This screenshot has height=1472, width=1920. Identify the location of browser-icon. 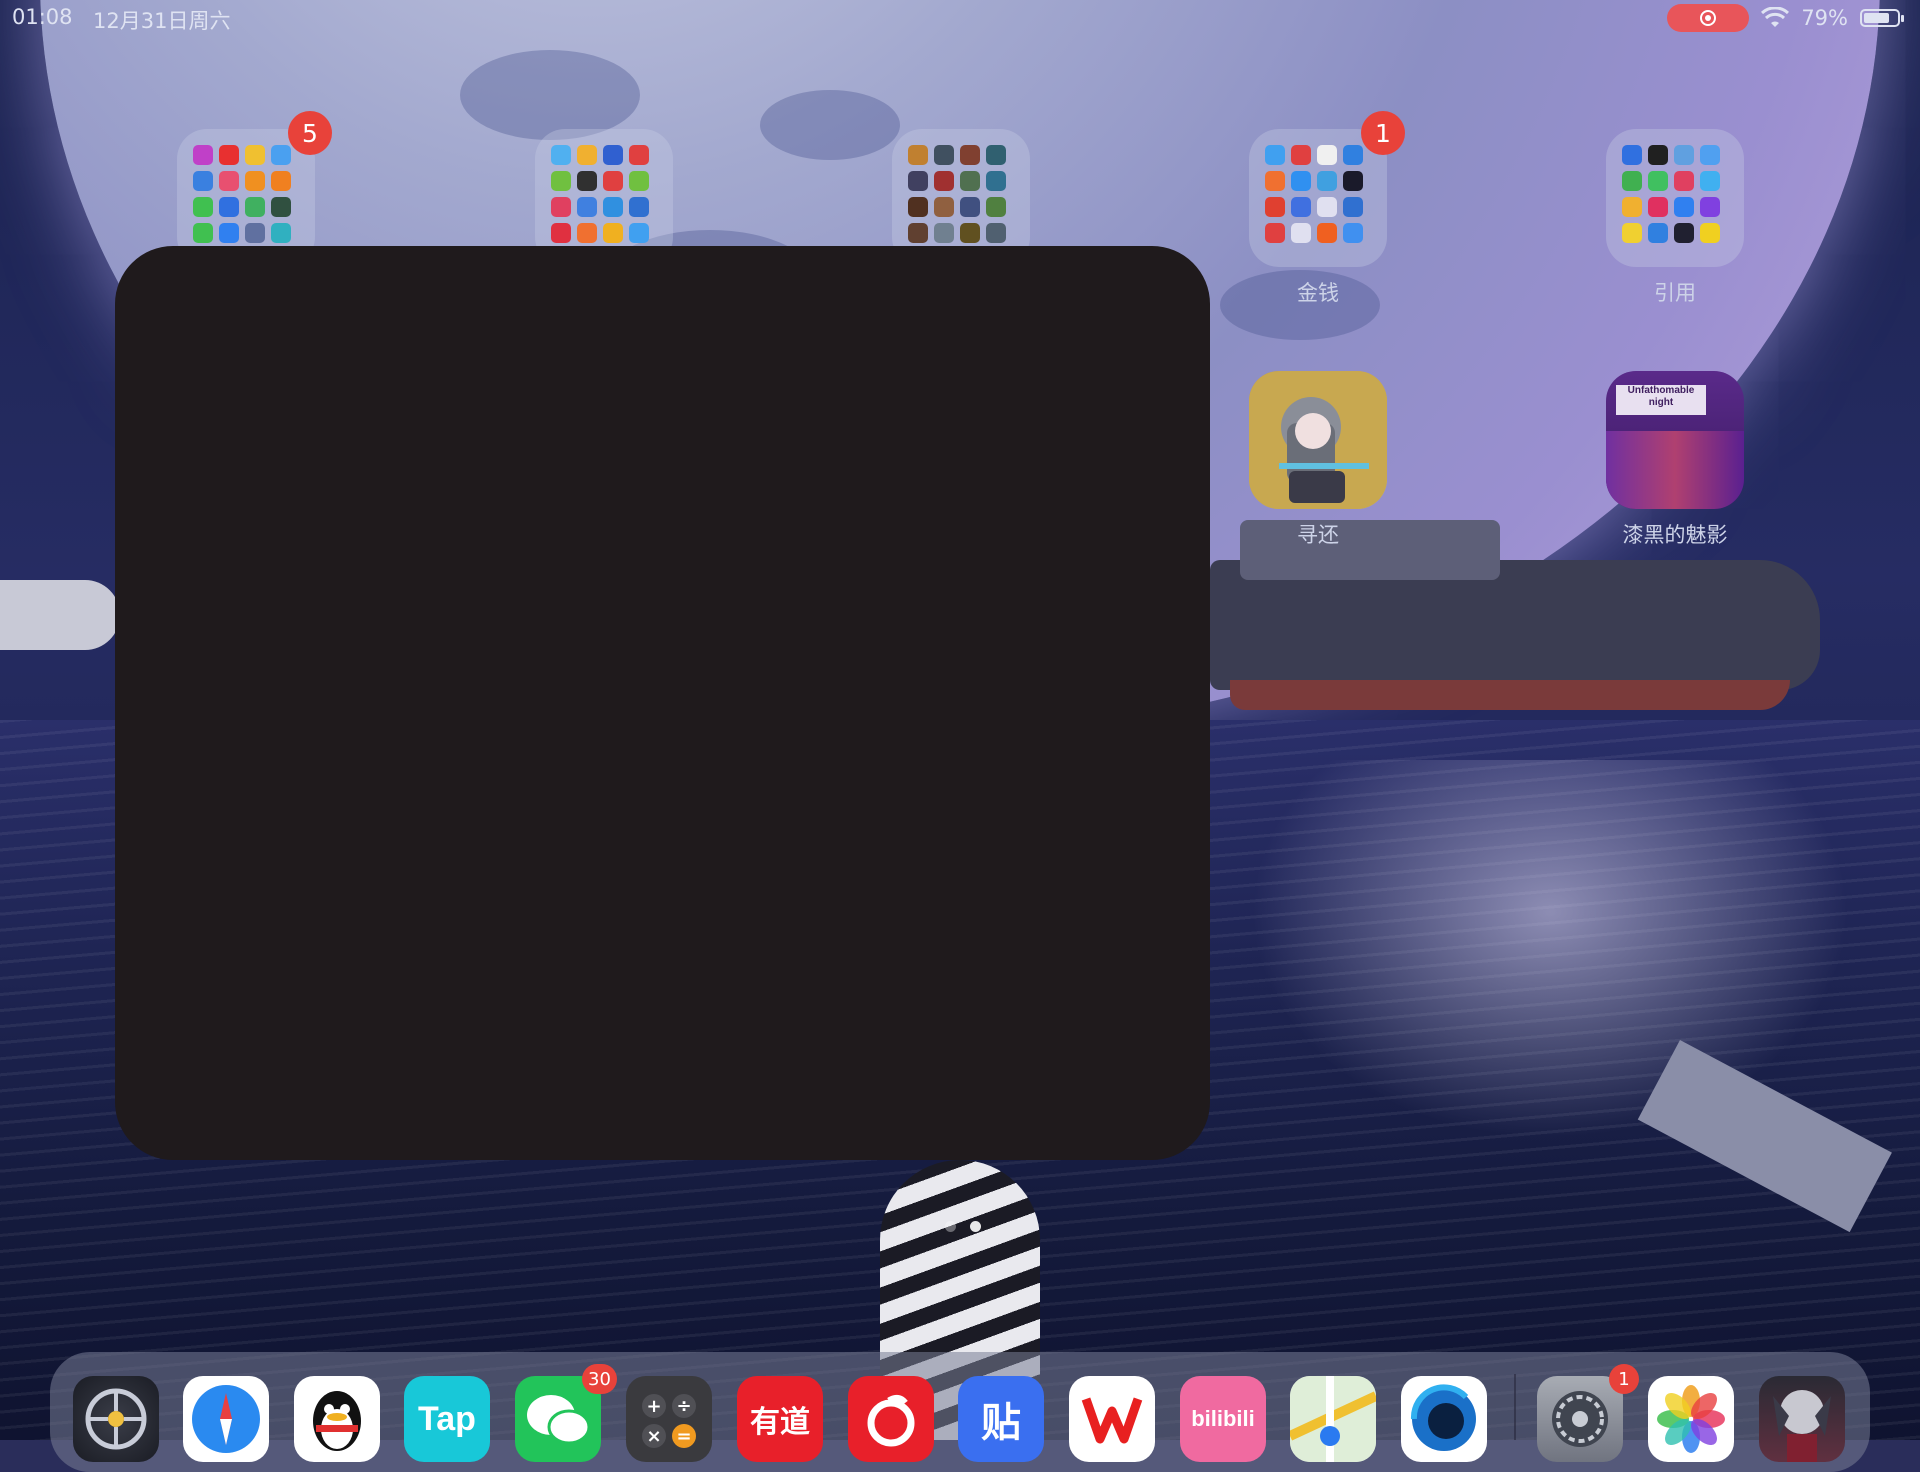
(1444, 1419).